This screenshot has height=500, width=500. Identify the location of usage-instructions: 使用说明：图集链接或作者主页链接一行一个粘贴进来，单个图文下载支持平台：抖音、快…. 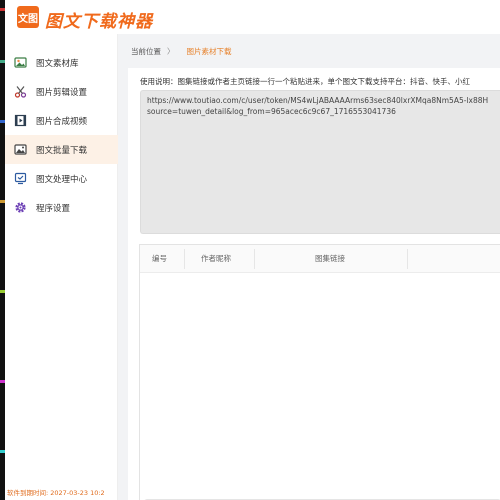
(305, 81).